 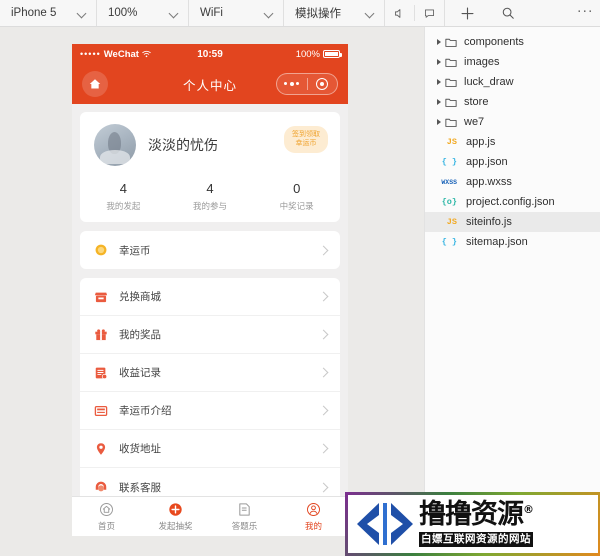 I want to click on menu-item-label: 收货地址, so click(x=140, y=449).